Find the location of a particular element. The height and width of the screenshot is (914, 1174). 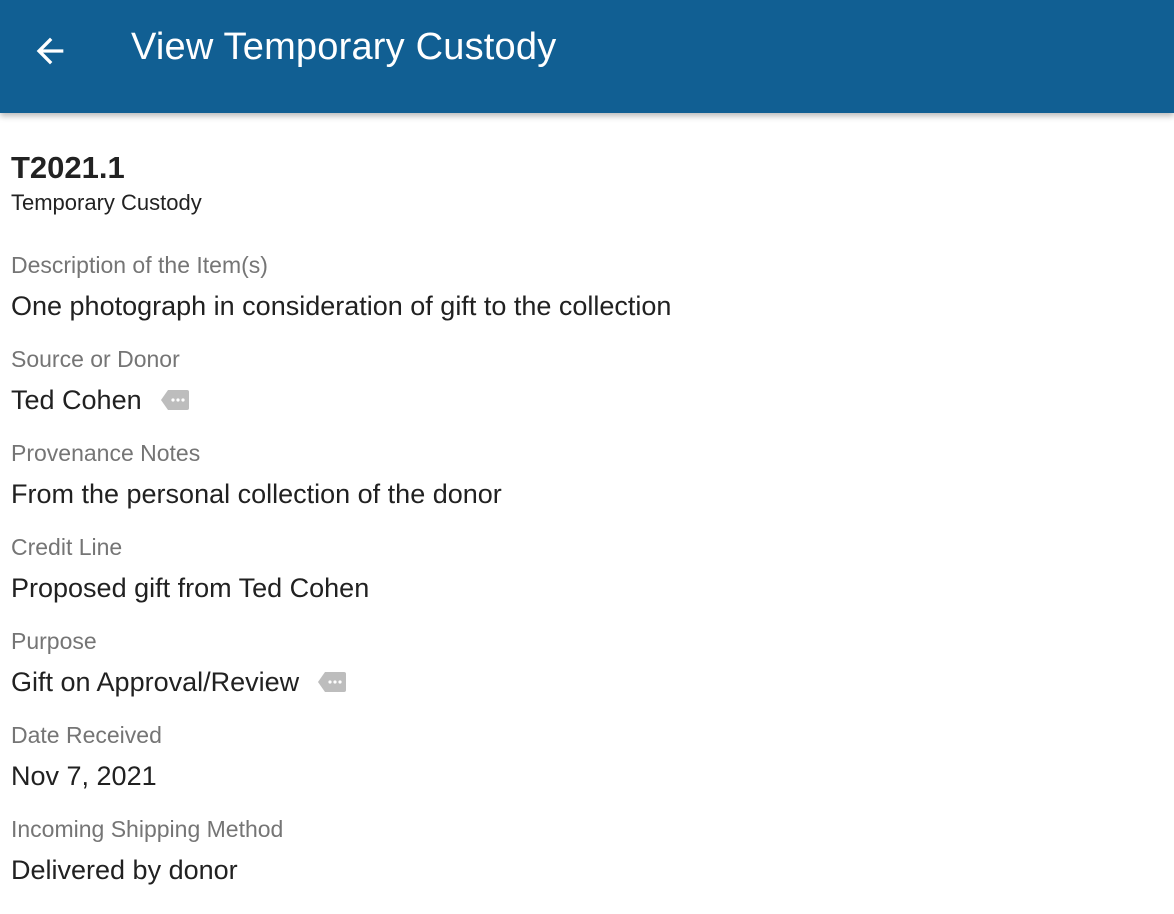

field-label: Description of the Item(s) is located at coordinates (139, 265).